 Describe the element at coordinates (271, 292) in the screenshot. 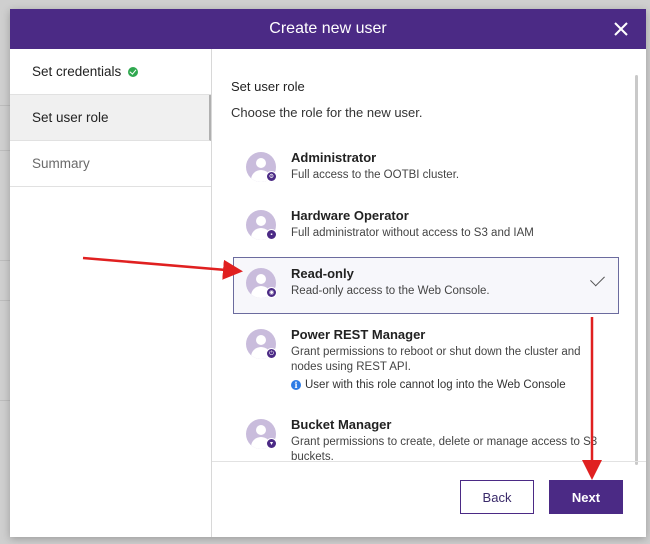

I see `eye-icon: ◉` at that location.